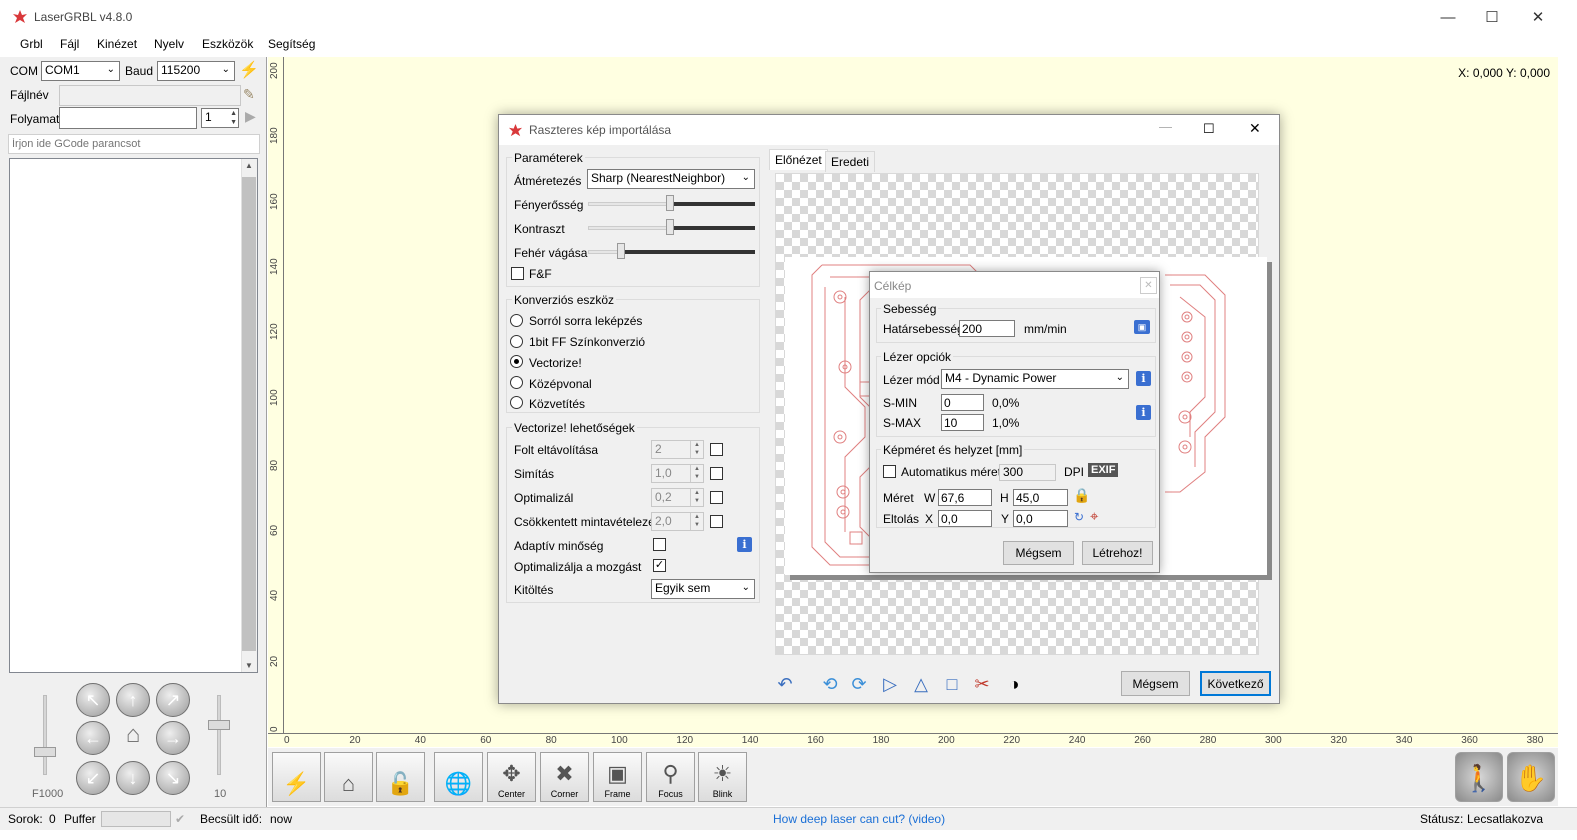  Describe the element at coordinates (617, 777) in the screenshot. I see `frame-button: ▣ Frame` at that location.